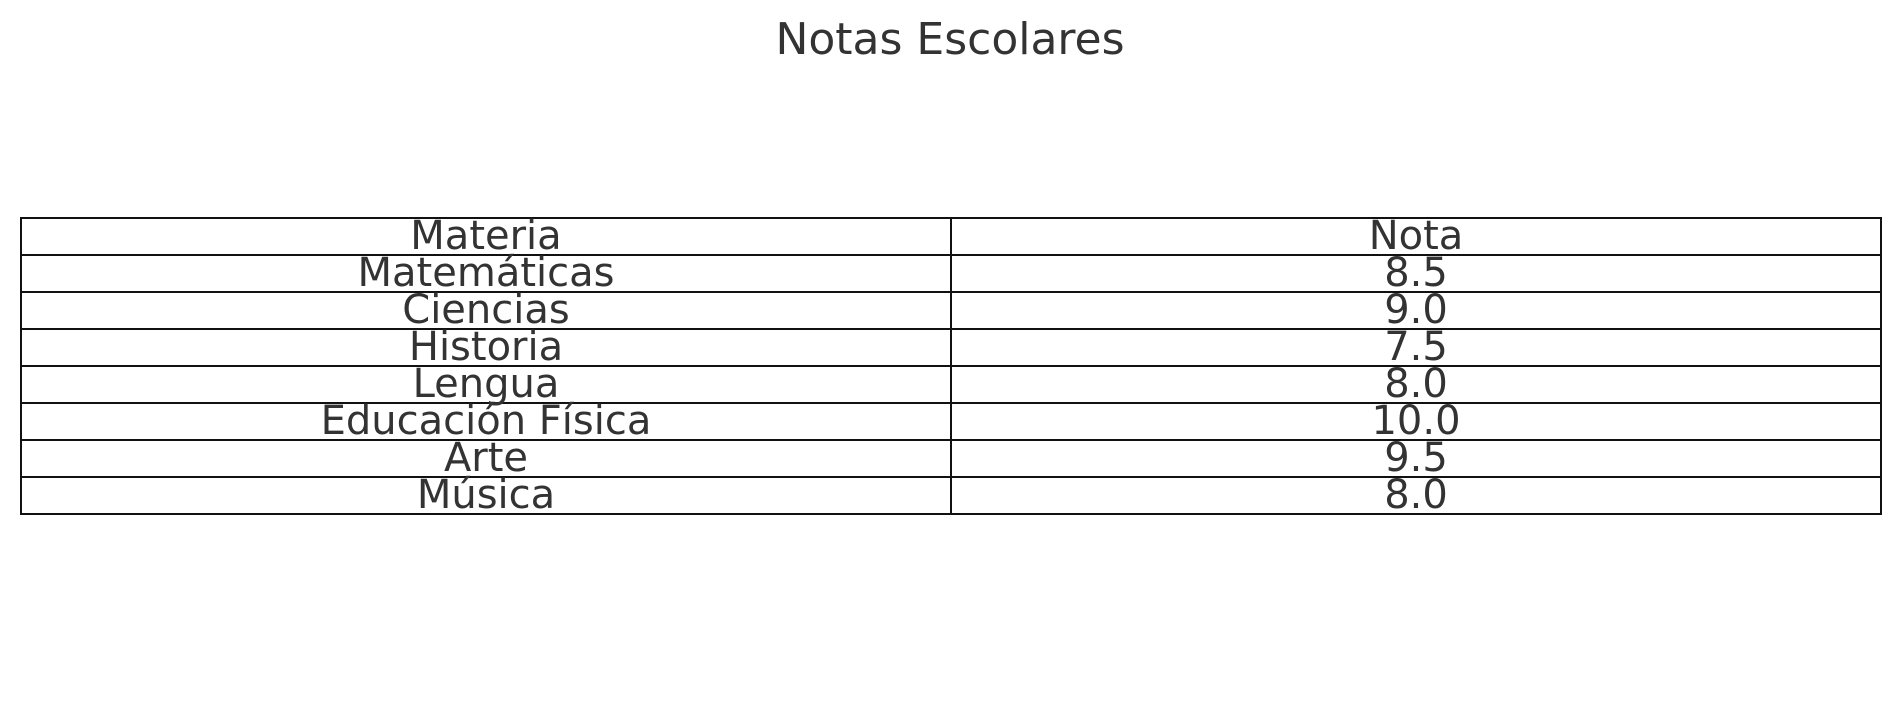  Describe the element at coordinates (1416, 495) in the screenshot. I see `grade-cell: 8.0` at that location.